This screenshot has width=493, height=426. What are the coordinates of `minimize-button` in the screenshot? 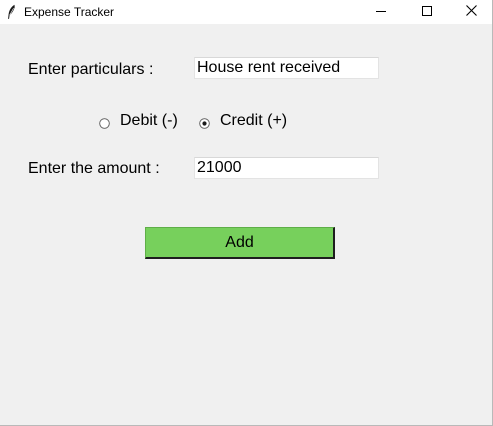 It's located at (381, 12).